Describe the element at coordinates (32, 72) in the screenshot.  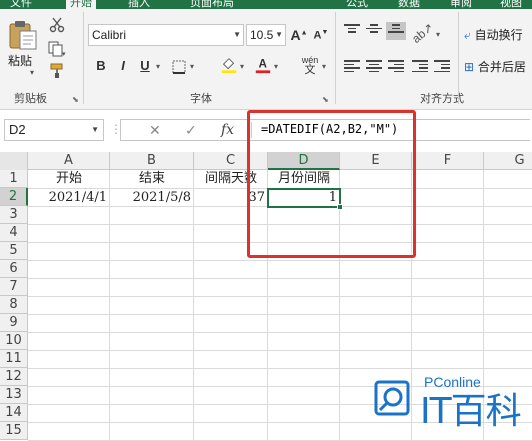
I see `paste-dropdown-icon: ▾` at that location.